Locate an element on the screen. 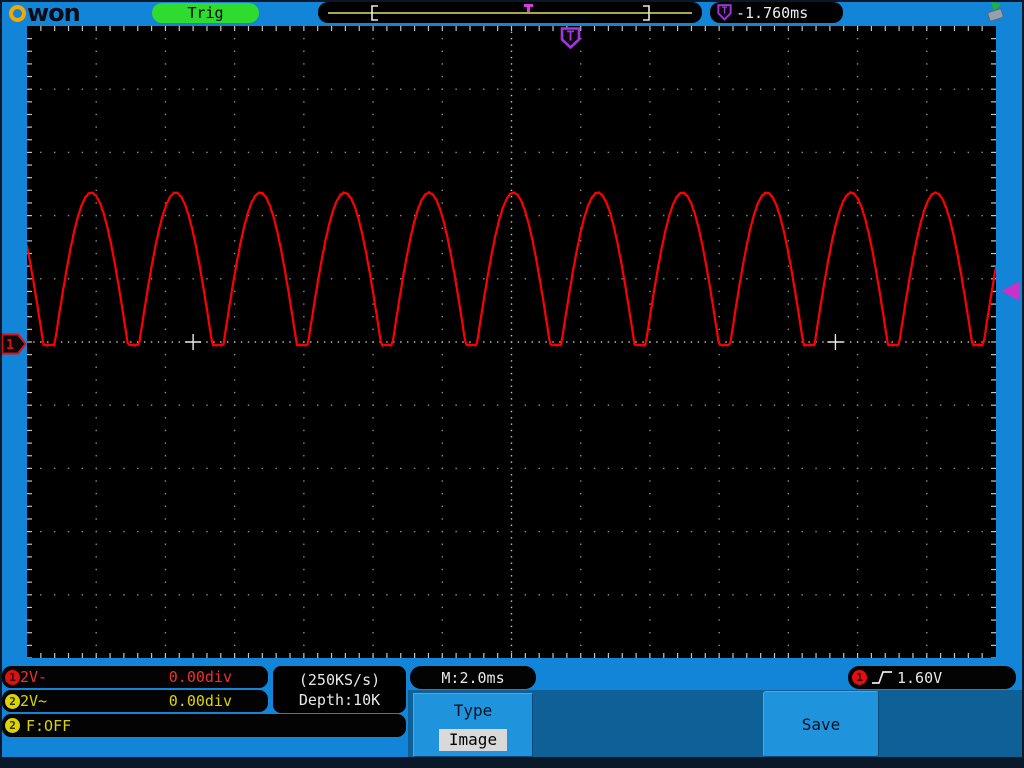 Image resolution: width=1024 pixels, height=768 pixels. channel2-badge: 2 is located at coordinates (12, 701).